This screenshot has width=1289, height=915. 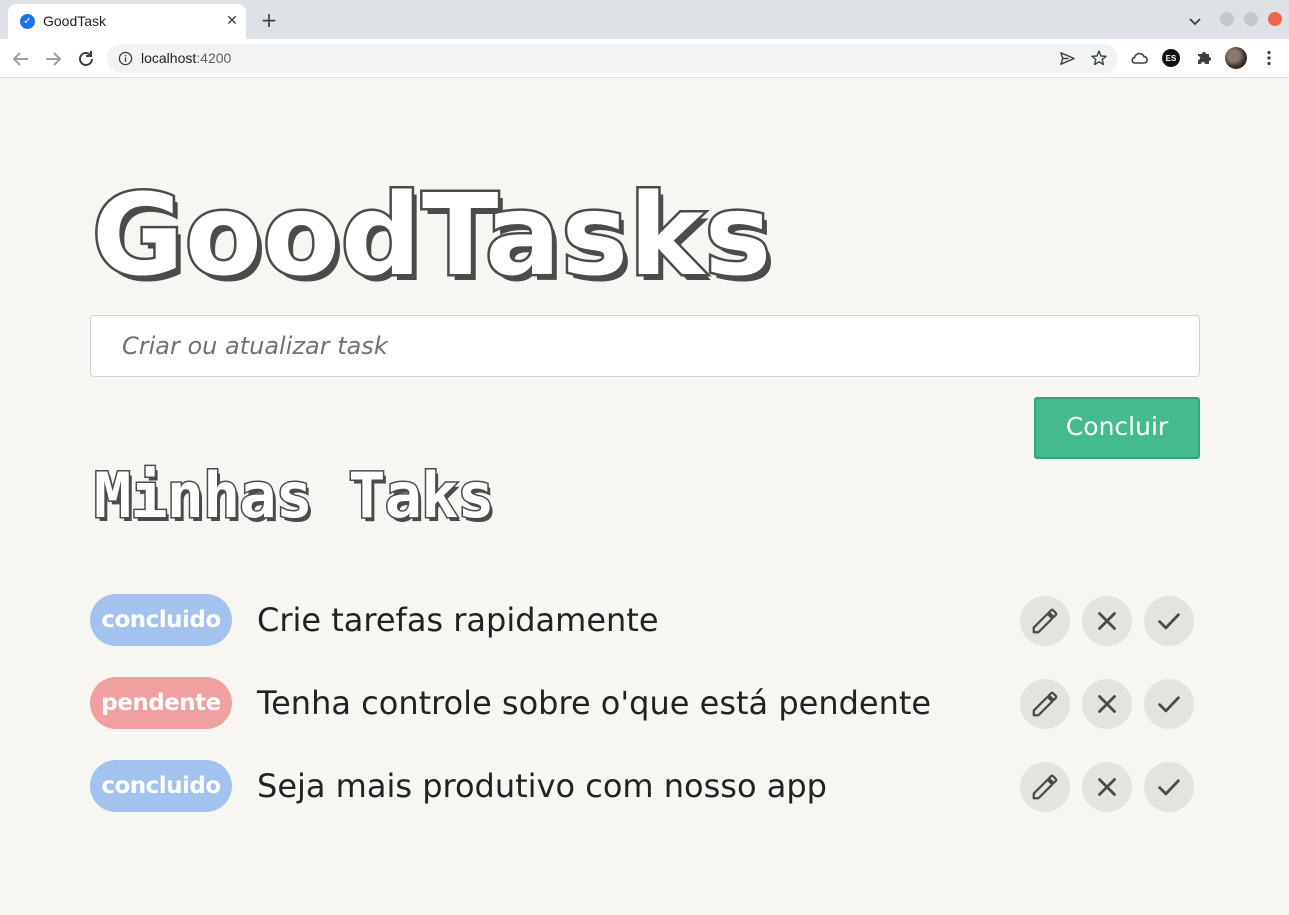 I want to click on minimize-window-button, so click(x=1227, y=19).